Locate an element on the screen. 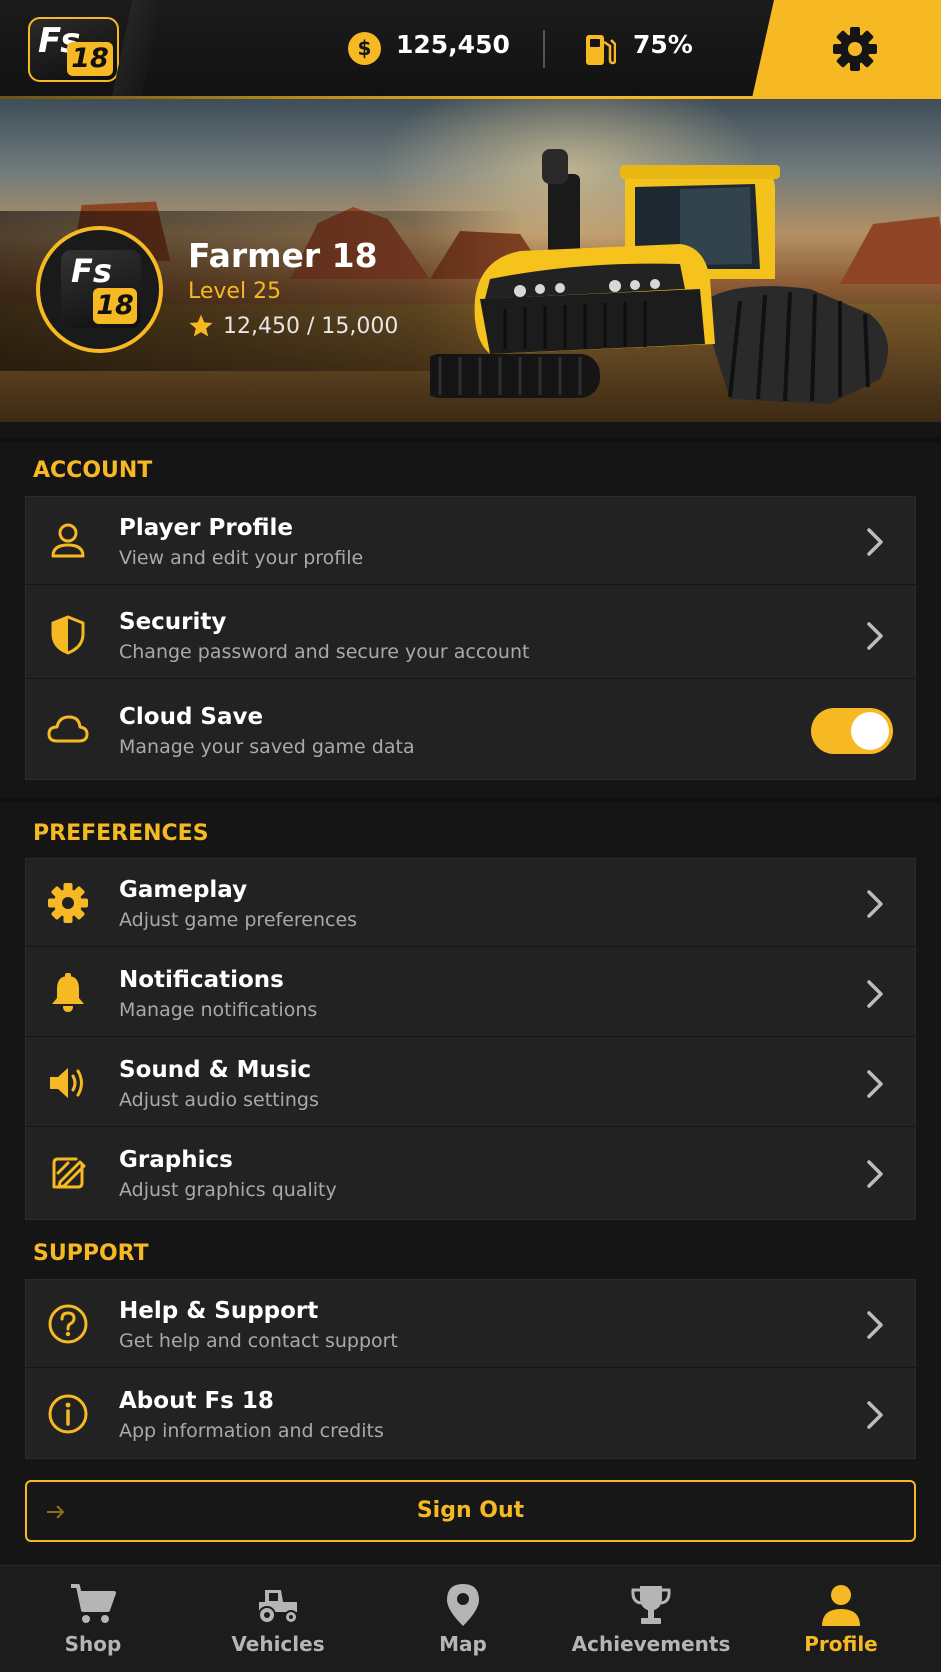 This screenshot has width=941, height=1672. bottom-nav: Shop Vehicles Map Achievements Profile is located at coordinates (470, 1618).